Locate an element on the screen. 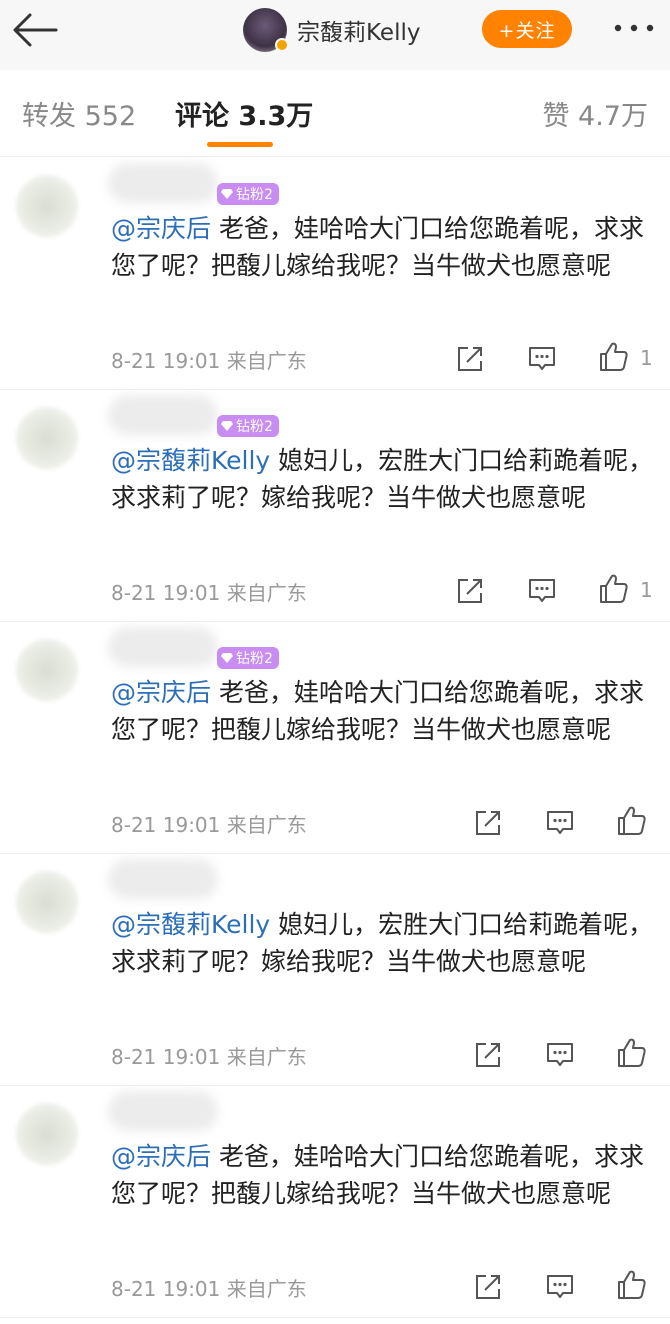 The height and width of the screenshot is (1324, 670). verified-badge-icon is located at coordinates (282, 45).